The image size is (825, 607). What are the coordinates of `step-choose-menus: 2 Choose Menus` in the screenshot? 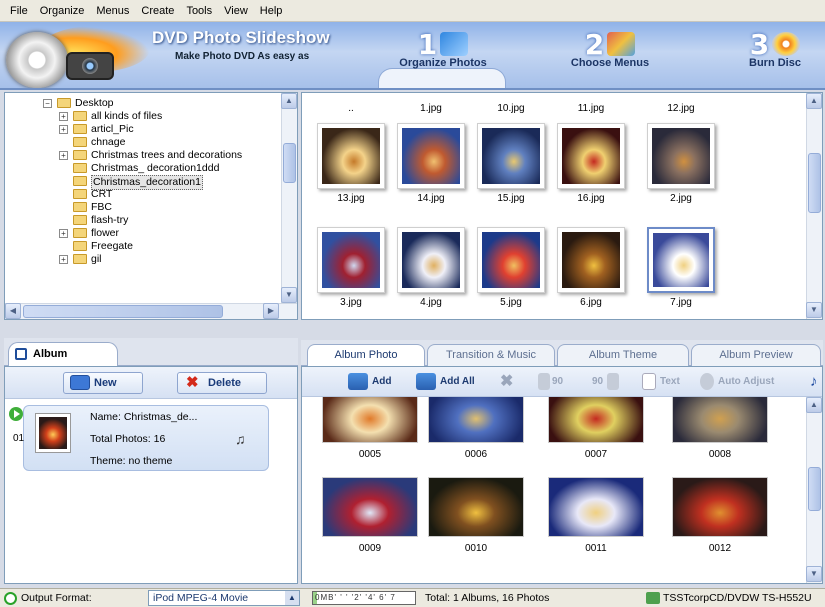 It's located at (610, 48).